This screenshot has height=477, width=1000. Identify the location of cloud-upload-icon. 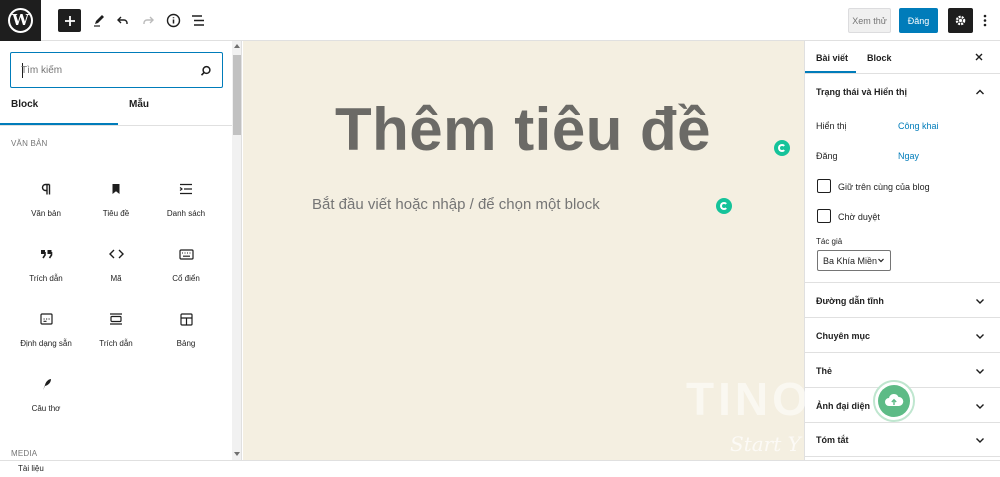
(894, 401).